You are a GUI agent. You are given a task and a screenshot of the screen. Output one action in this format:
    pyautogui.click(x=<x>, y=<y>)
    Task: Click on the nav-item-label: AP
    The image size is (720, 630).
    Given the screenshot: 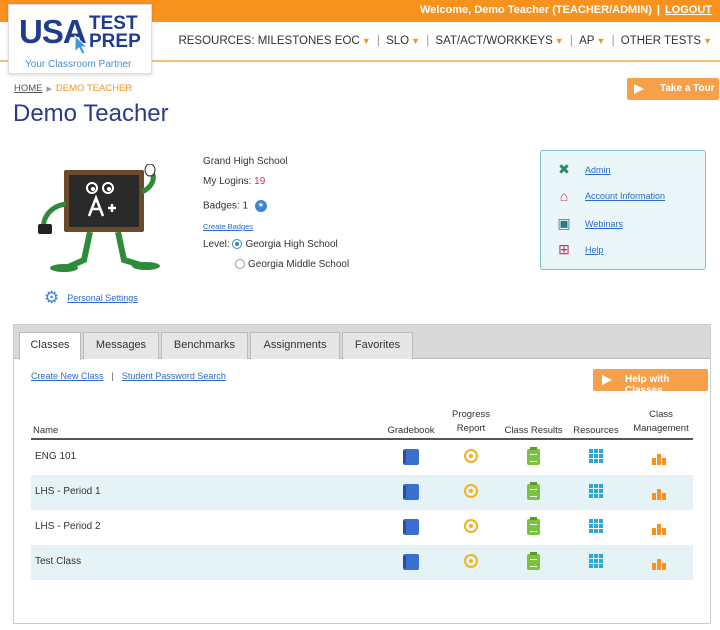 What is the action you would take?
    pyautogui.click(x=587, y=41)
    